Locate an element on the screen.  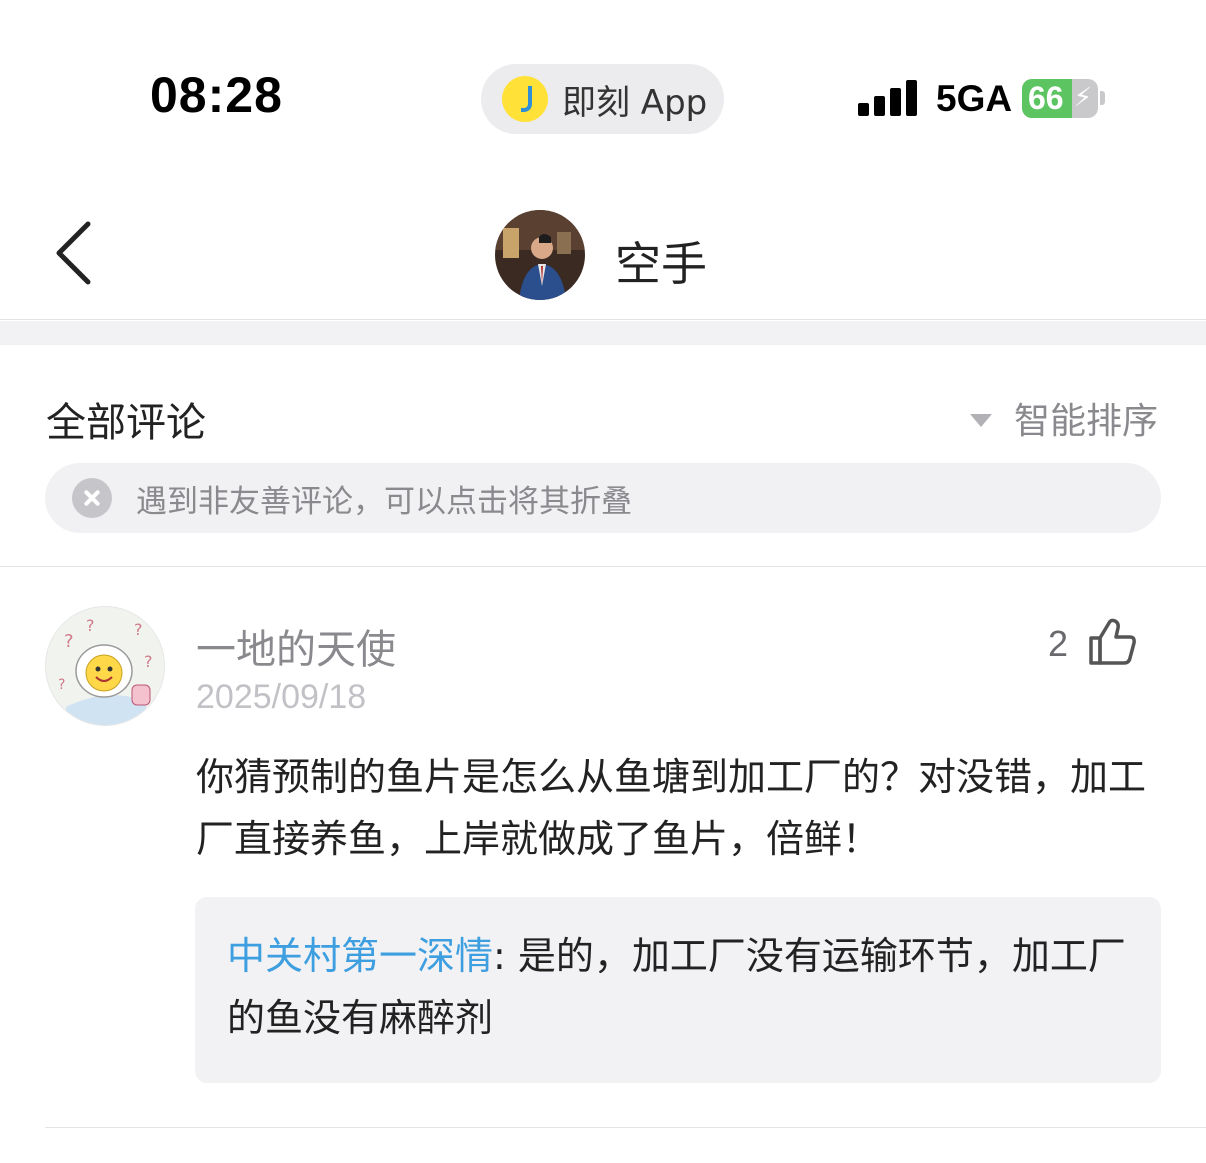
nav-bar: 空手 is located at coordinates (603, 255).